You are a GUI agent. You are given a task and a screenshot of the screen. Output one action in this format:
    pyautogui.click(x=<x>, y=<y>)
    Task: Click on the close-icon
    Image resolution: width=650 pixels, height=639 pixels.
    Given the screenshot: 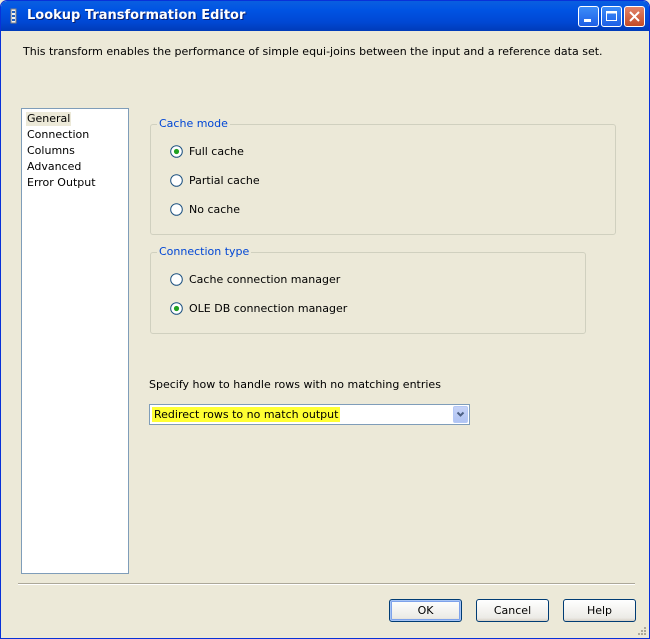 What is the action you would take?
    pyautogui.click(x=634, y=16)
    